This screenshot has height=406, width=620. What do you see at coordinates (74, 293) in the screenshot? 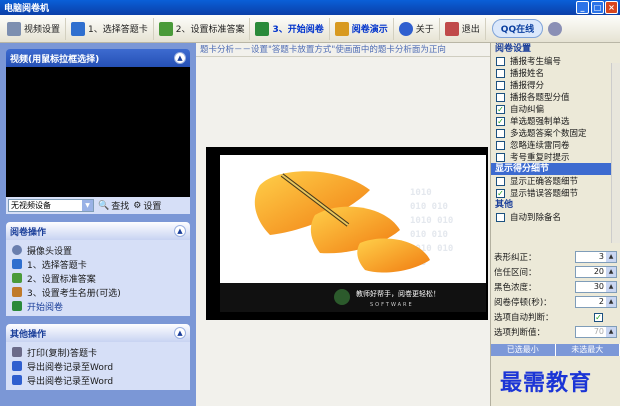
I see `item-label: 3、设置考生名册(可选)` at bounding box center [74, 293].